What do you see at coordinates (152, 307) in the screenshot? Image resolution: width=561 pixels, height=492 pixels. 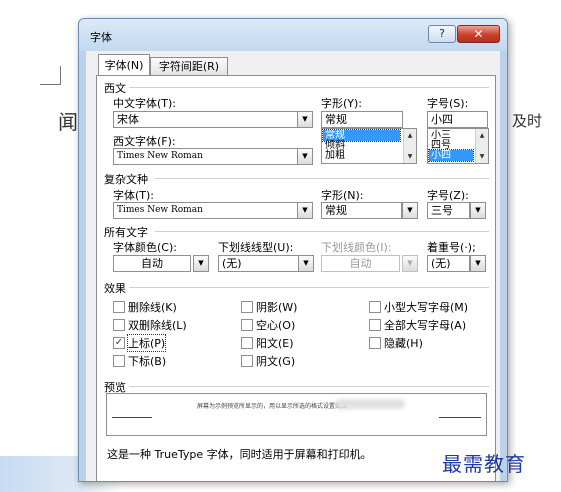 I see `strikethrough-label: 删除线(K)` at bounding box center [152, 307].